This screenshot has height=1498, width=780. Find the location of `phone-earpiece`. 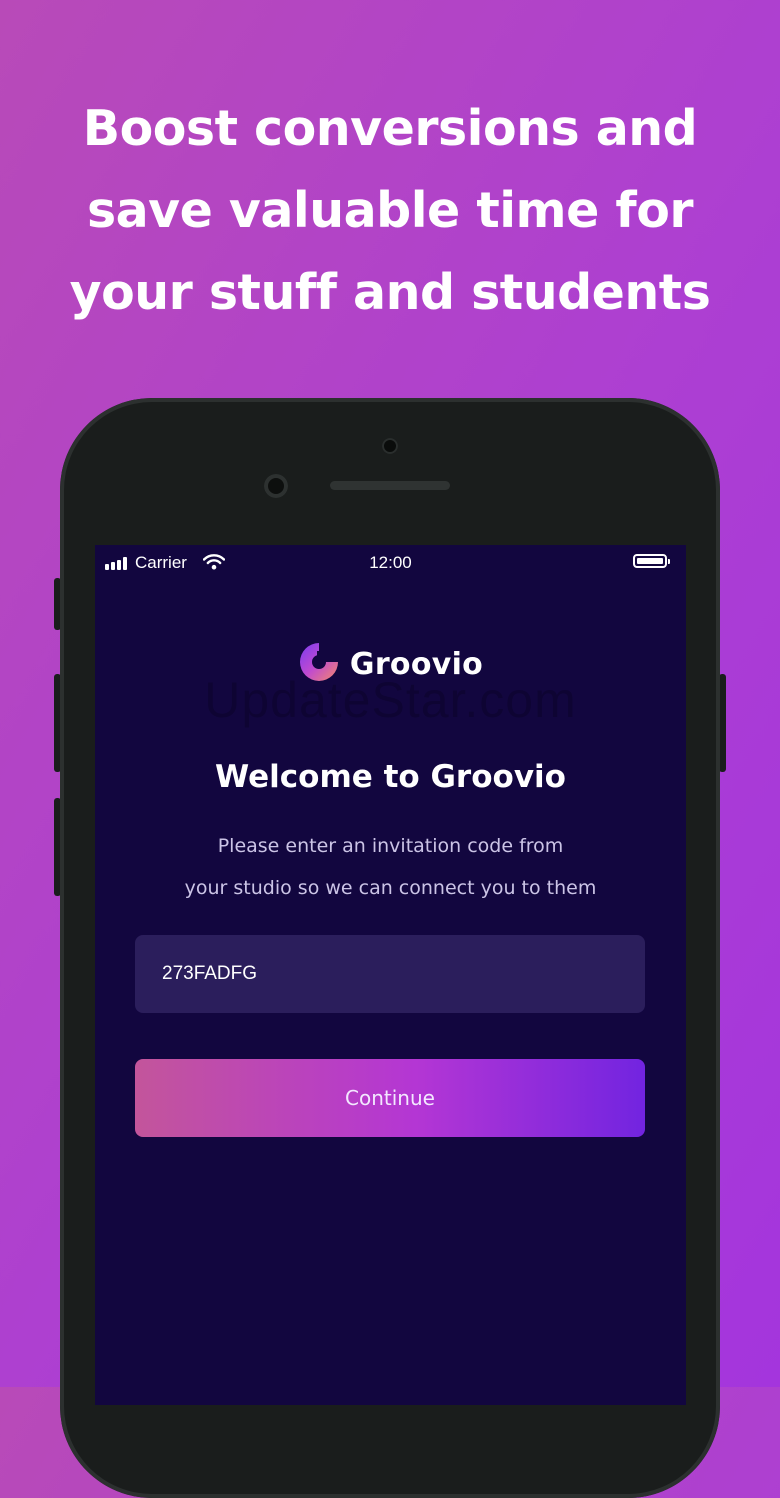

phone-earpiece is located at coordinates (390, 485).